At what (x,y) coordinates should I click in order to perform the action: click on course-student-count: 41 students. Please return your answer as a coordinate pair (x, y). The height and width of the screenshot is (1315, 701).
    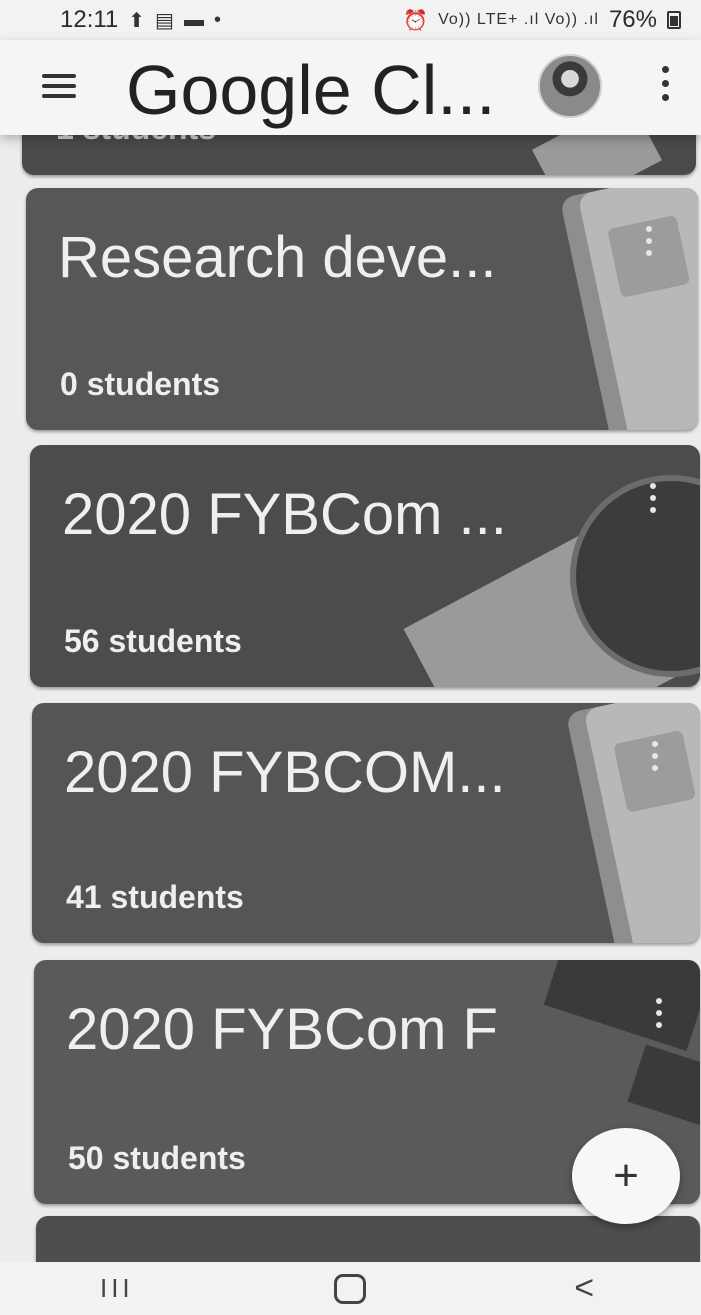
    Looking at the image, I should click on (155, 897).